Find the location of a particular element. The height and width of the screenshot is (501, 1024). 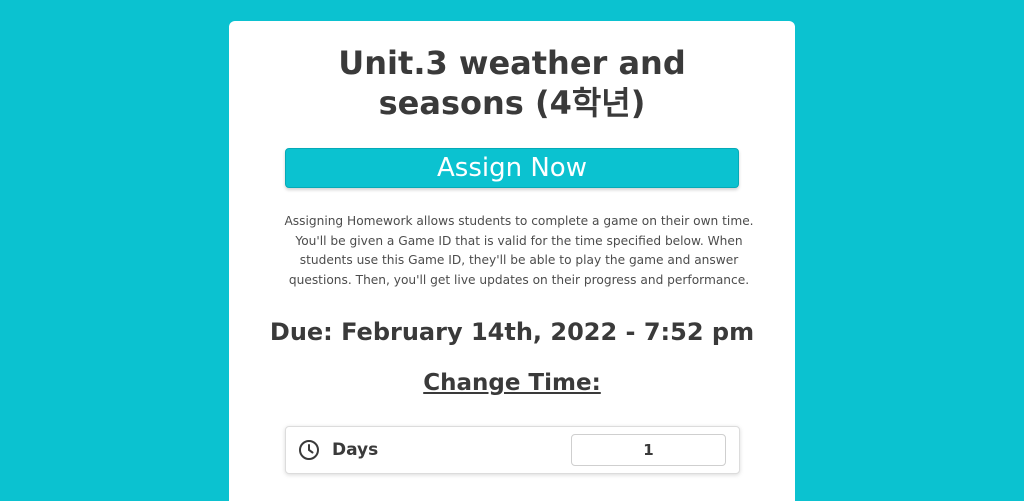

days-input is located at coordinates (648, 450).